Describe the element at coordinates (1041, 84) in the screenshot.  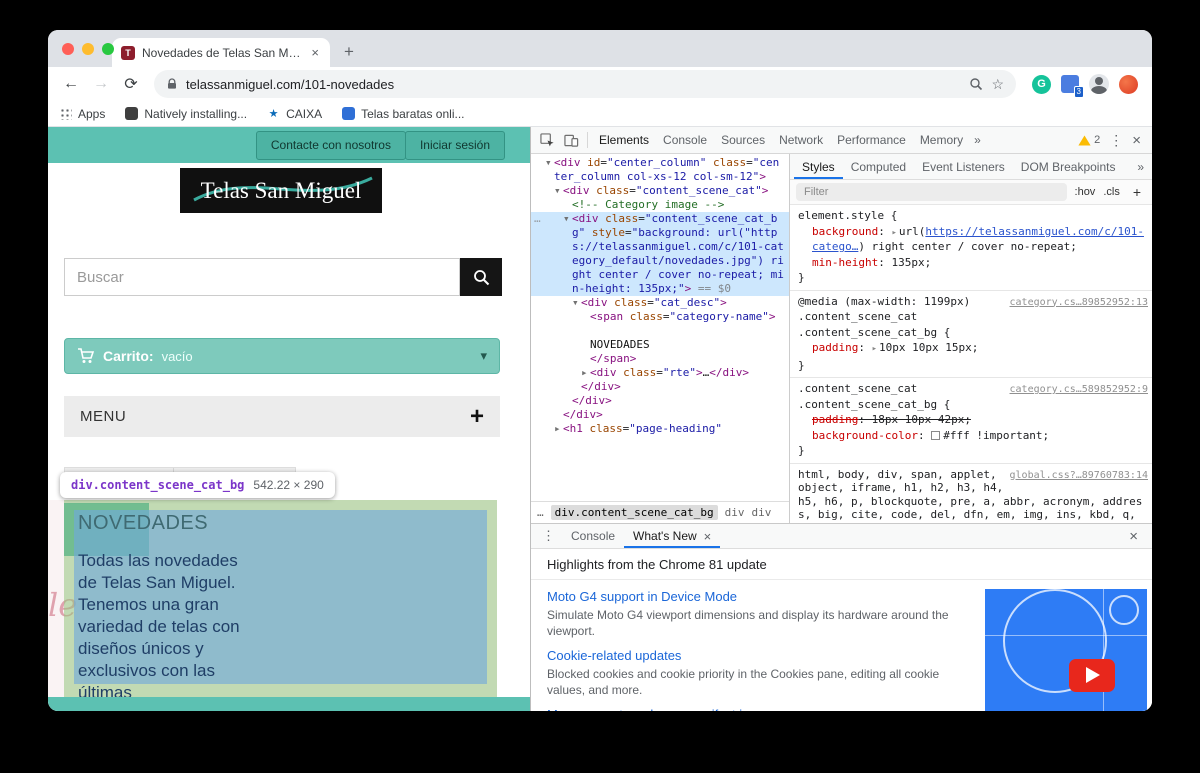
I see `grammarly-extension-icon` at that location.